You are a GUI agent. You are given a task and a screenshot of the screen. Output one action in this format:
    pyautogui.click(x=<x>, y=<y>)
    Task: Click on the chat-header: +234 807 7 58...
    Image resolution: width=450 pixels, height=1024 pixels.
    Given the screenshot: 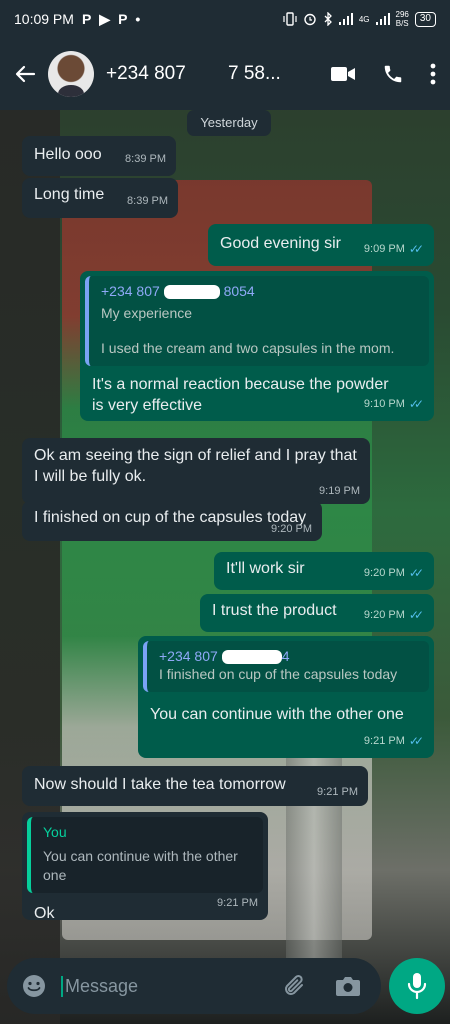 What is the action you would take?
    pyautogui.click(x=225, y=74)
    